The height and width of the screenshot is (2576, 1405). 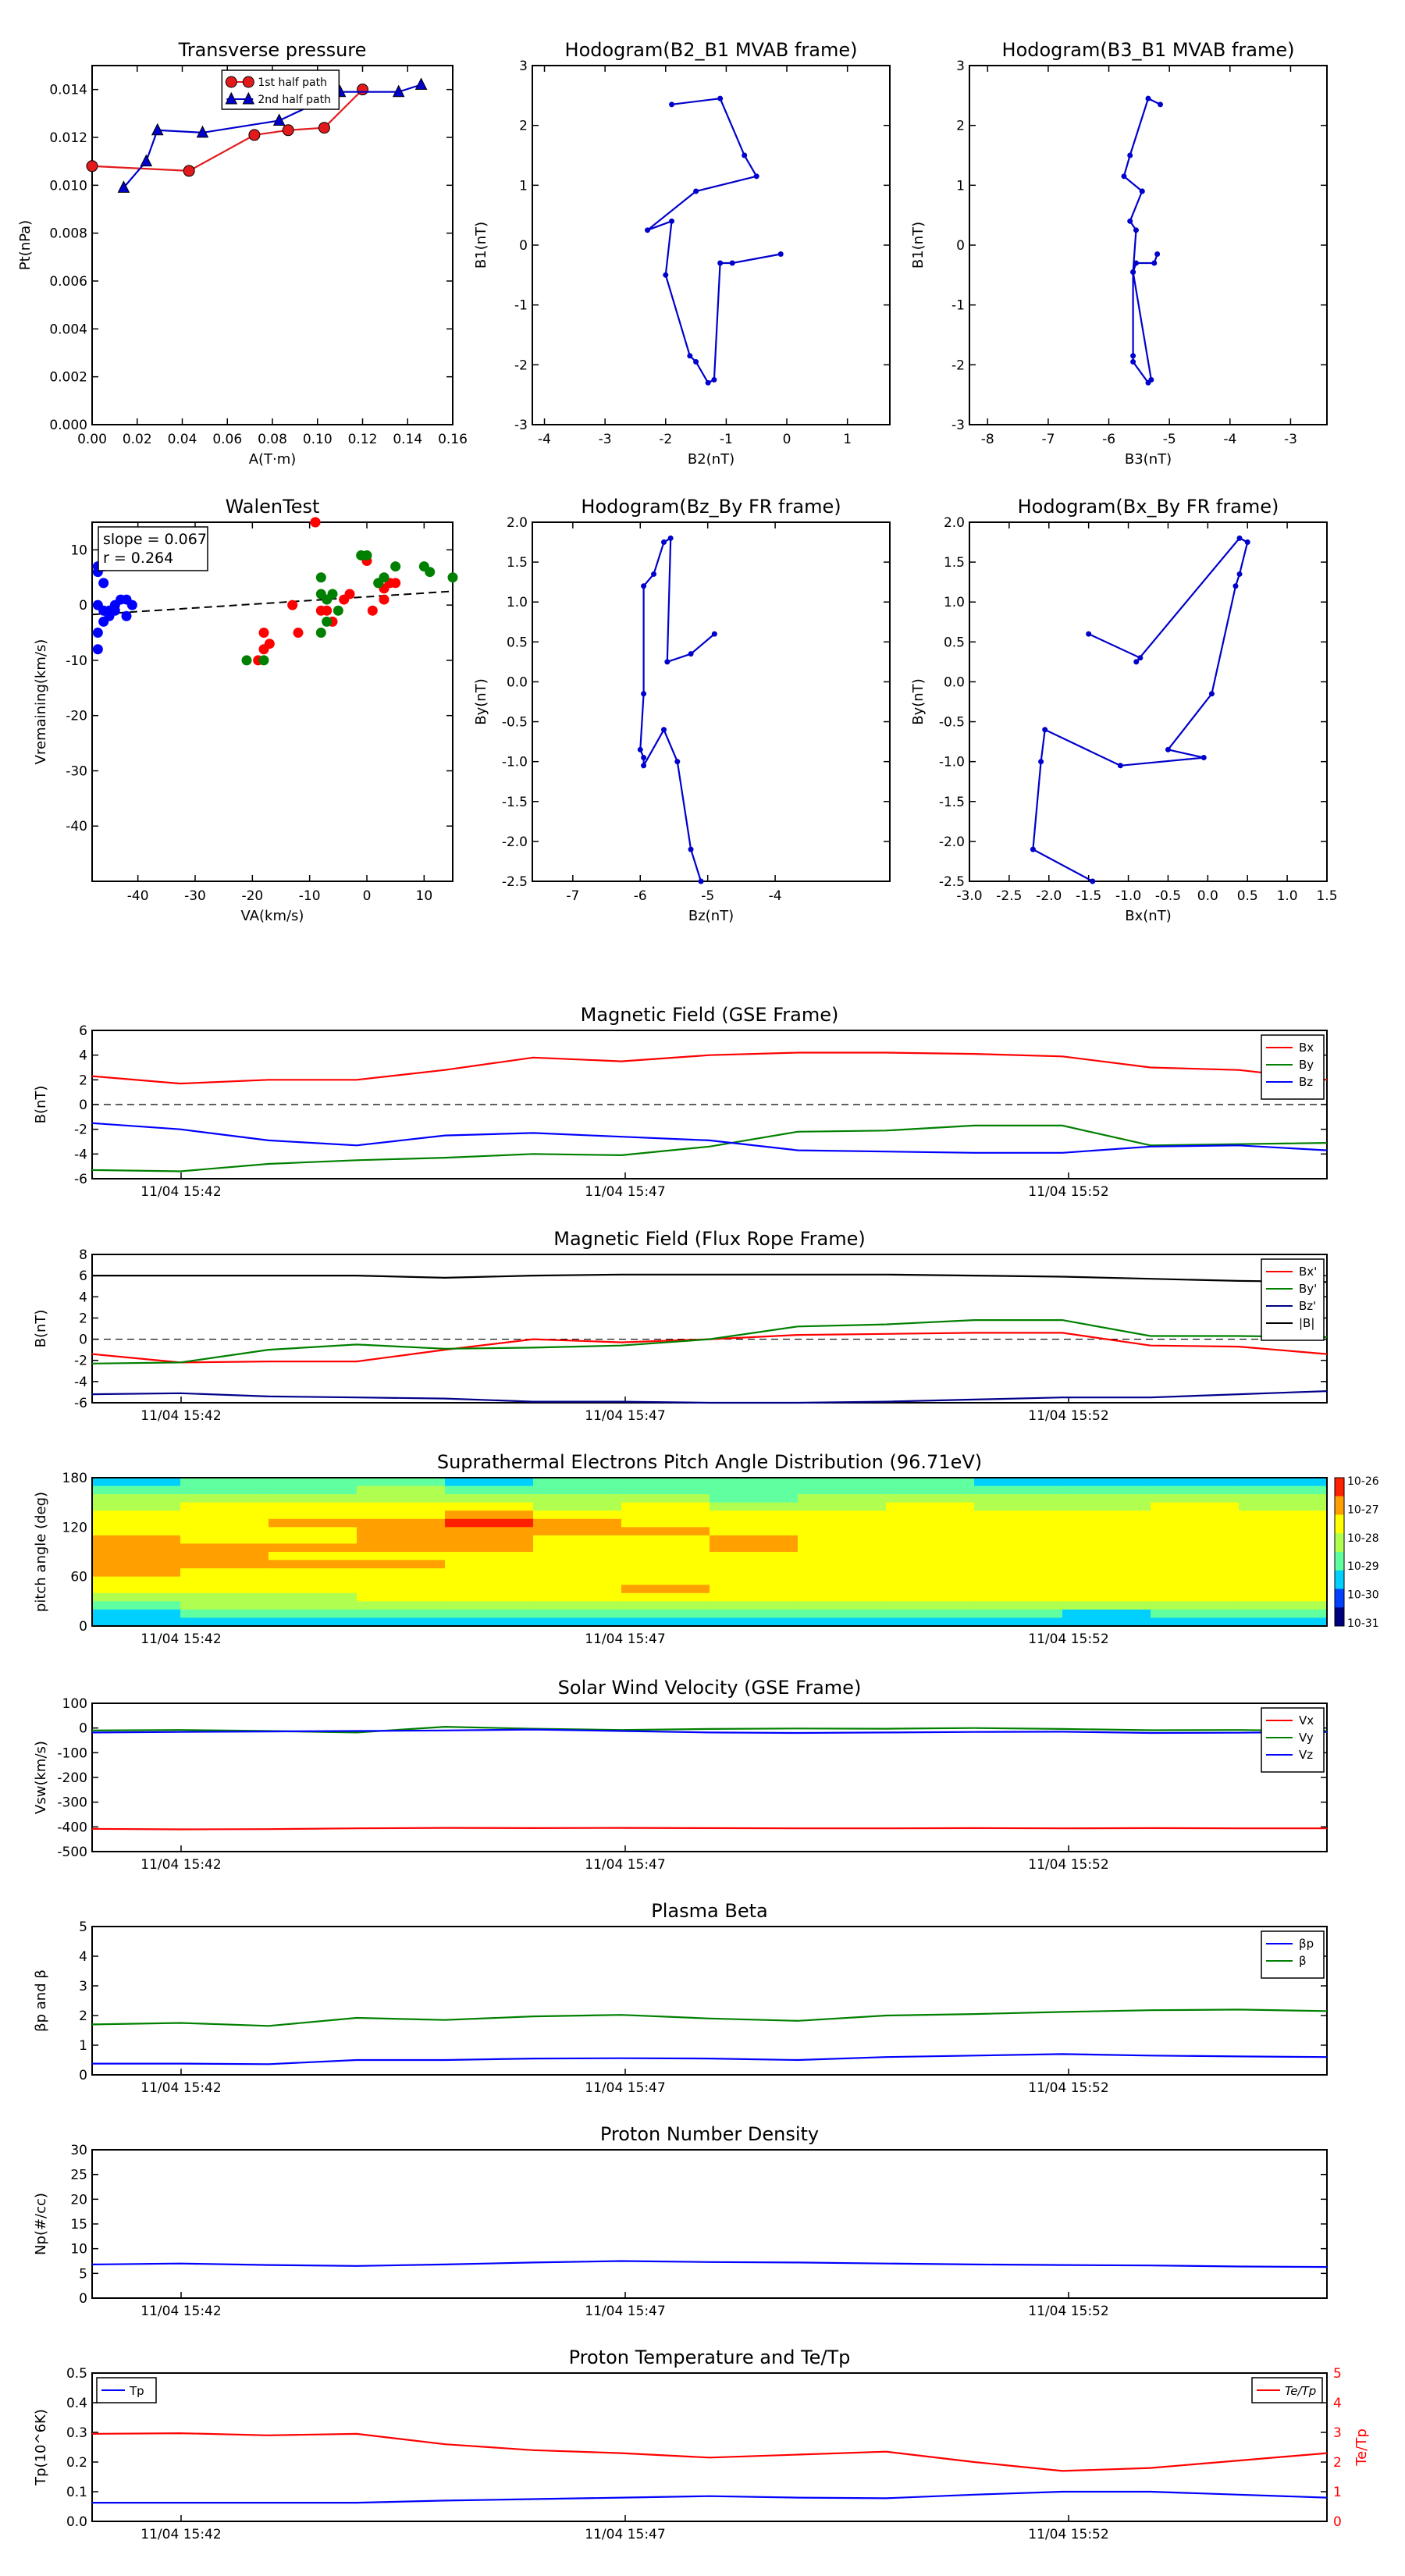 I want to click on x-tick-label: -1.5, so click(x=1088, y=896).